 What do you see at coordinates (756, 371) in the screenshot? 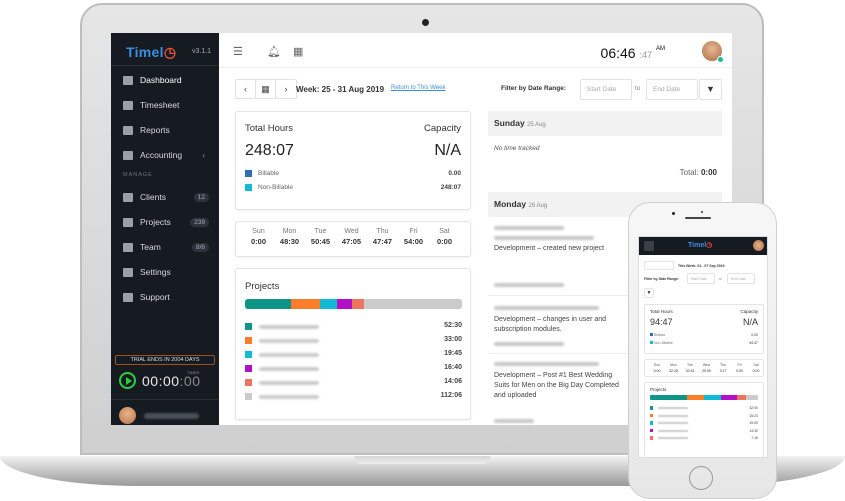
I see `day-hours: 0:00` at bounding box center [756, 371].